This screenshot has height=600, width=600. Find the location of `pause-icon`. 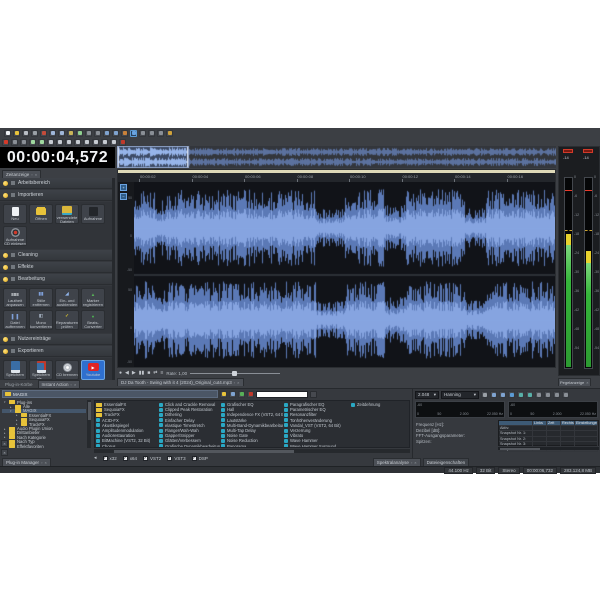

pause-icon is located at coordinates (50, 142).